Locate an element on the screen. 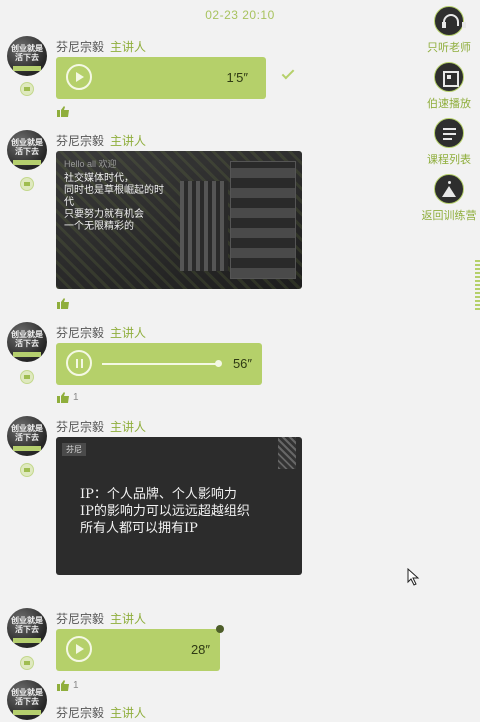  voice-message: 28″ is located at coordinates (138, 650).